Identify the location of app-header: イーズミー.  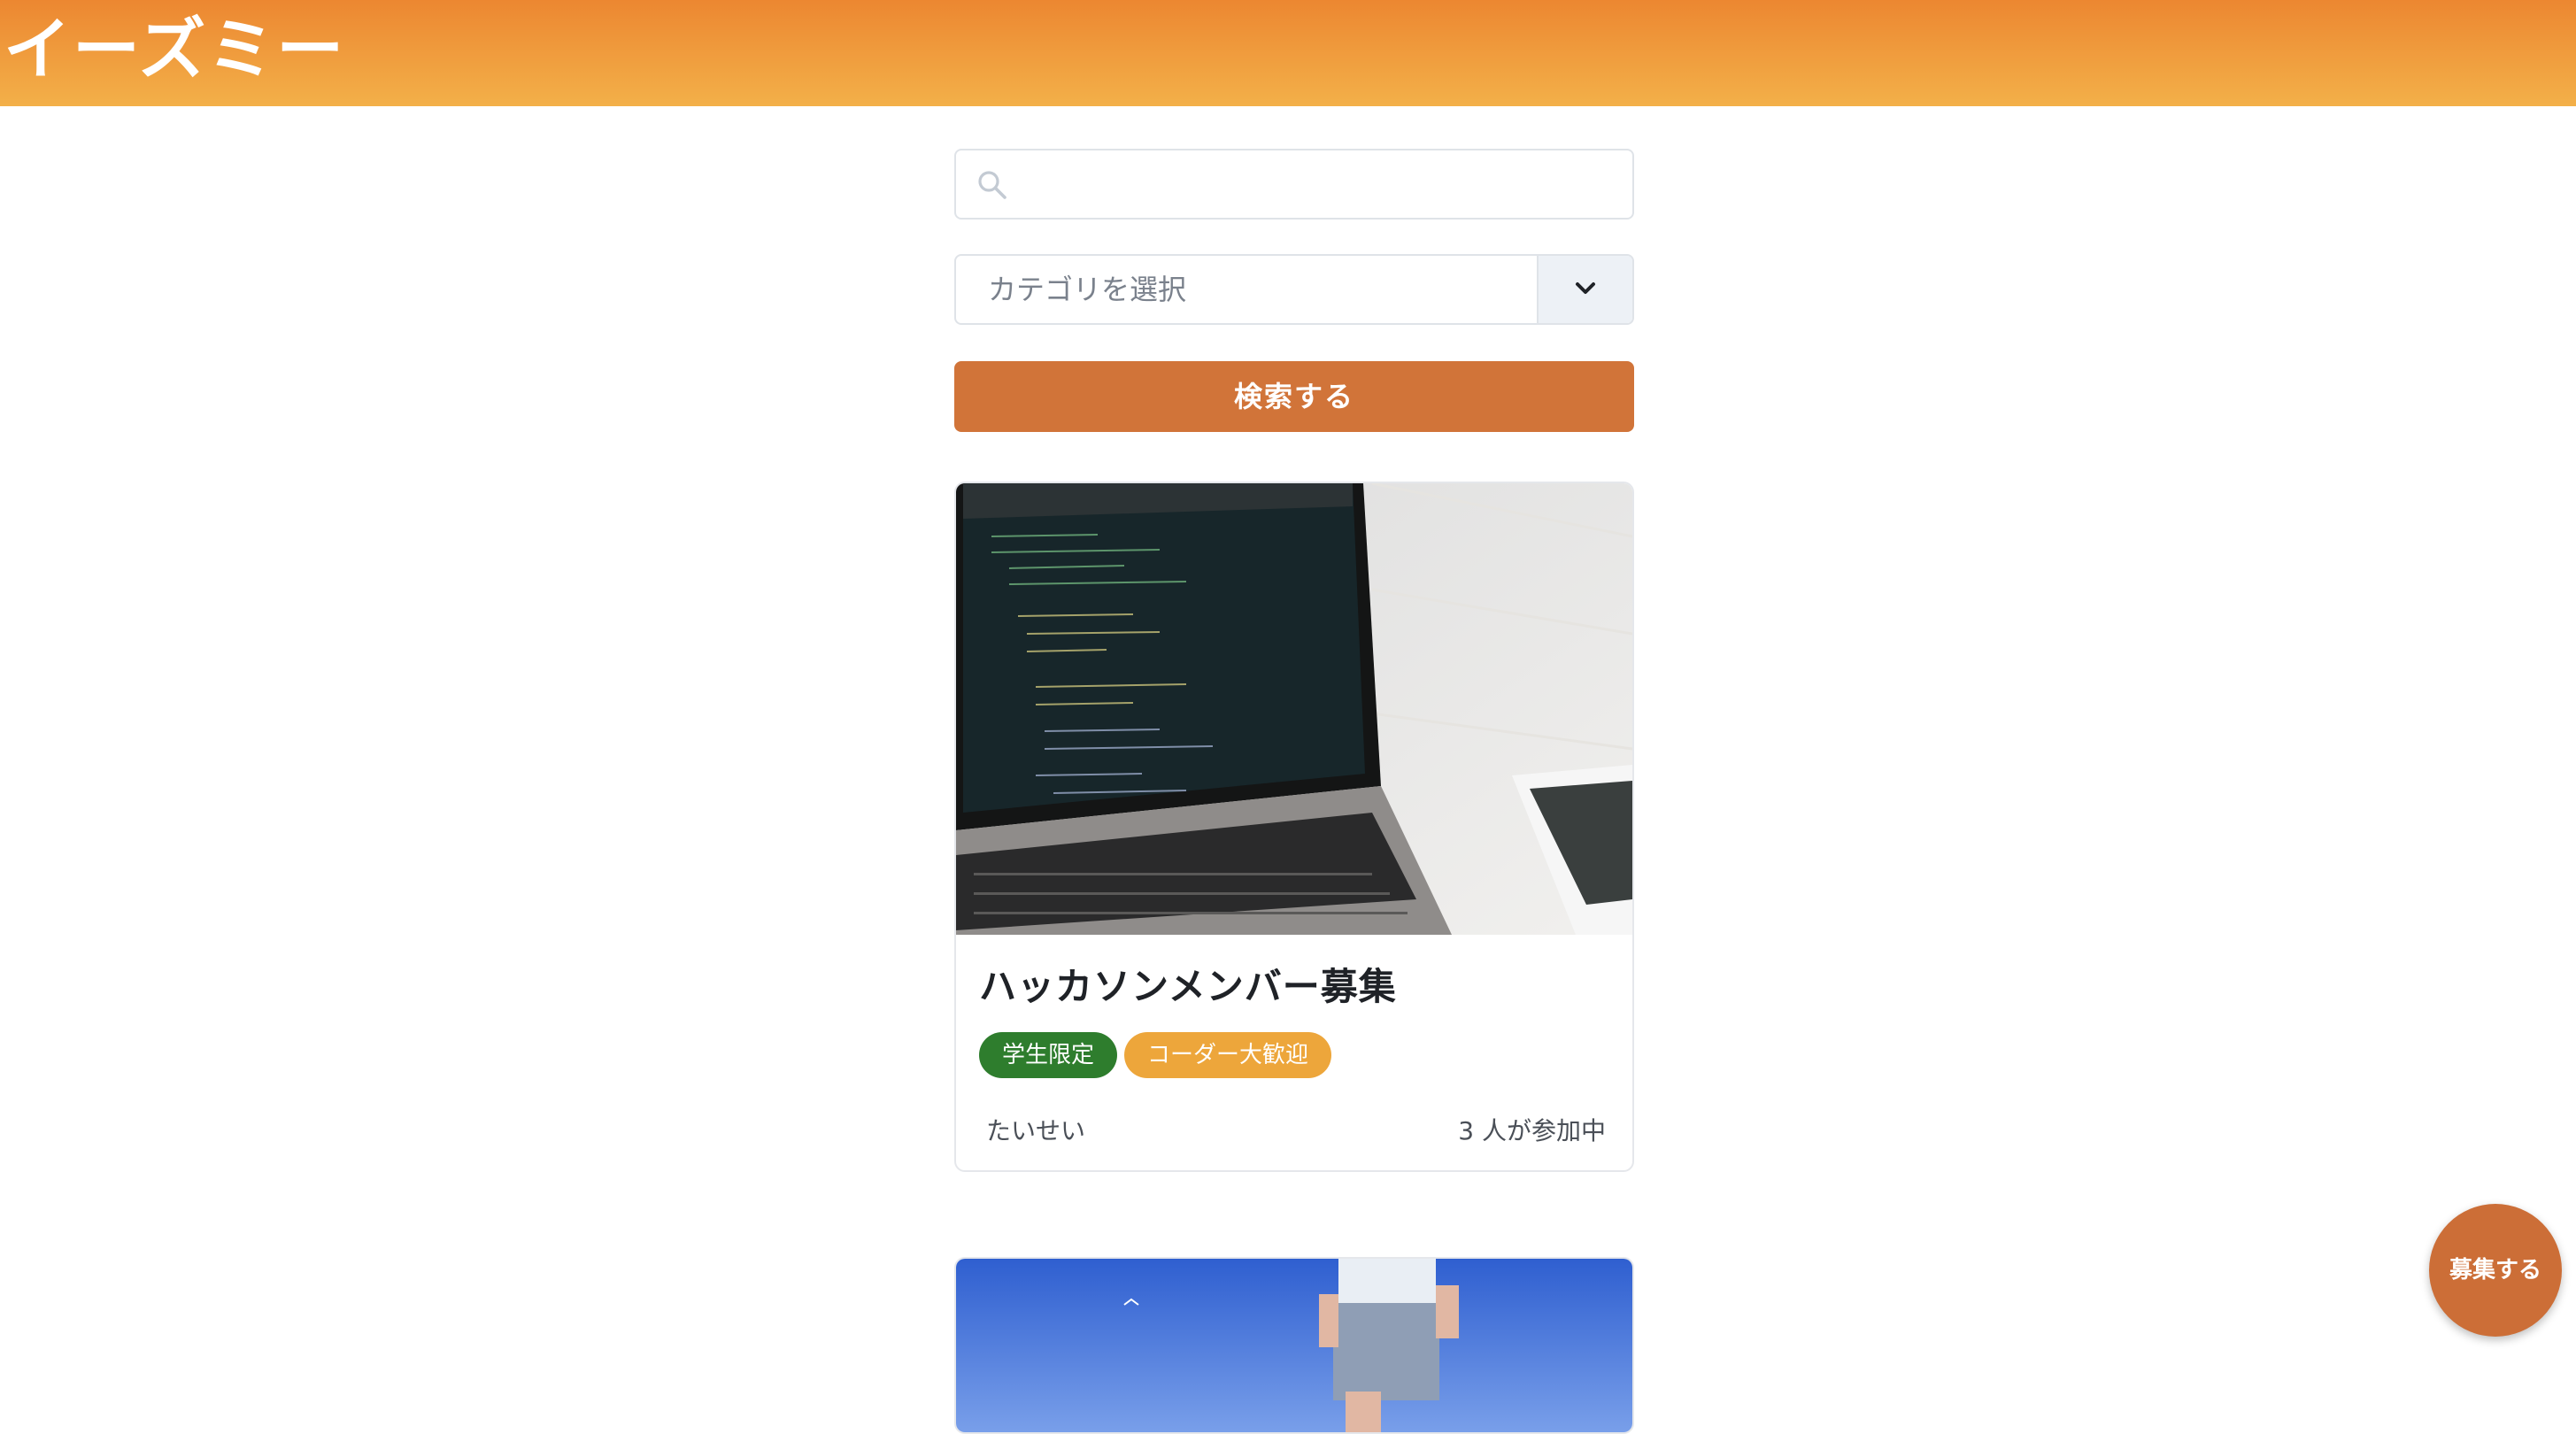
(1288, 53).